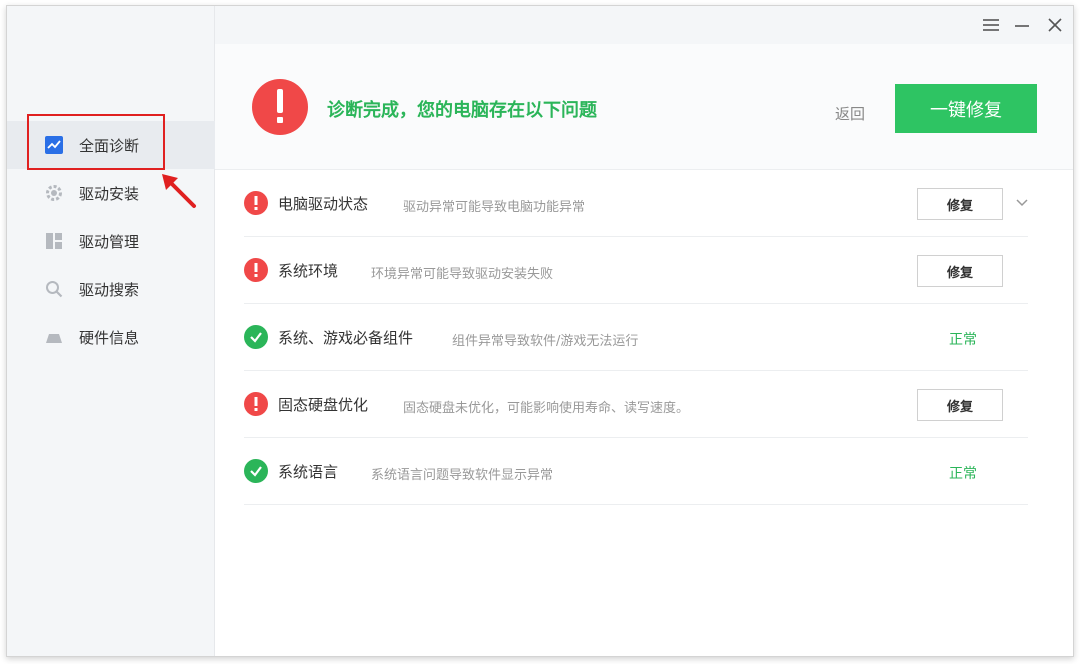 Image resolution: width=1080 pixels, height=664 pixels. I want to click on chart-icon, so click(54, 145).